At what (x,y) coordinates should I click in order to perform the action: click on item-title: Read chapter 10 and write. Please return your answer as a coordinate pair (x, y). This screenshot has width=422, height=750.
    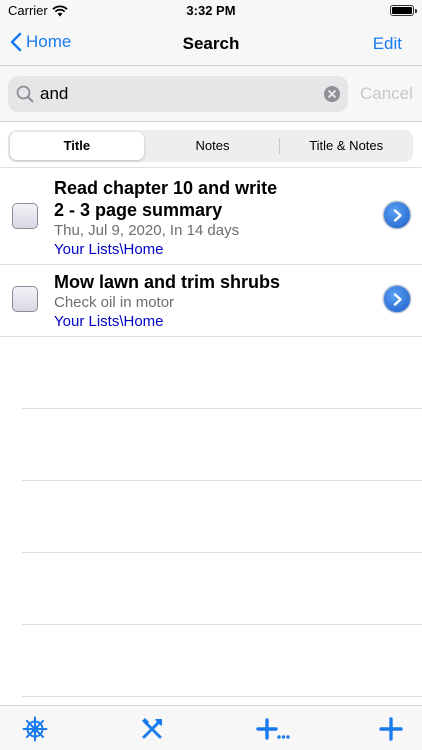
    Looking at the image, I should click on (166, 188).